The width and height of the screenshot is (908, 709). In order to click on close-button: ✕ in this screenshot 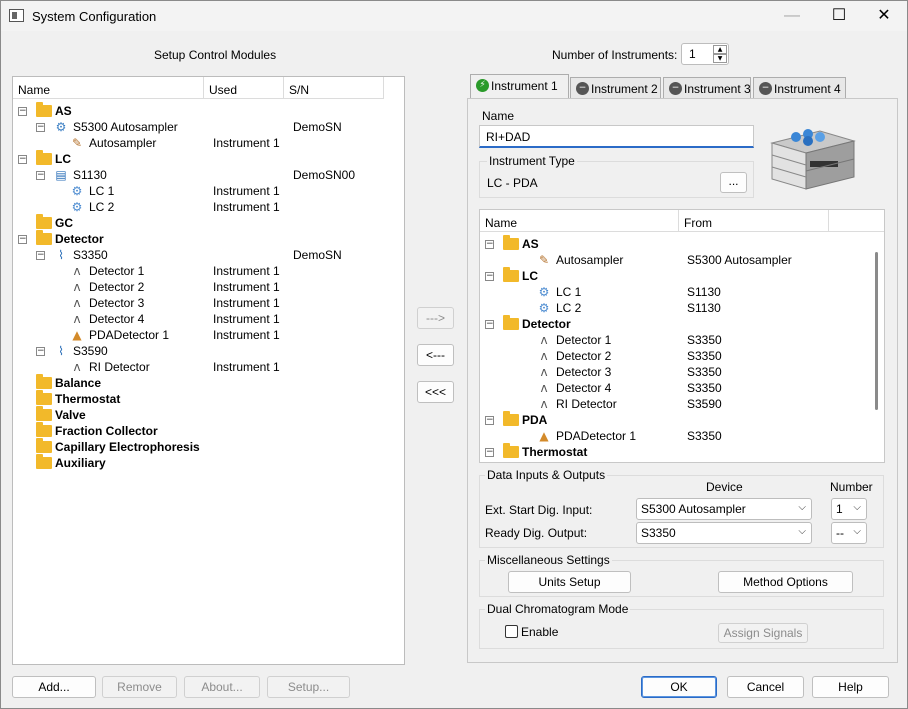, I will do `click(884, 16)`.